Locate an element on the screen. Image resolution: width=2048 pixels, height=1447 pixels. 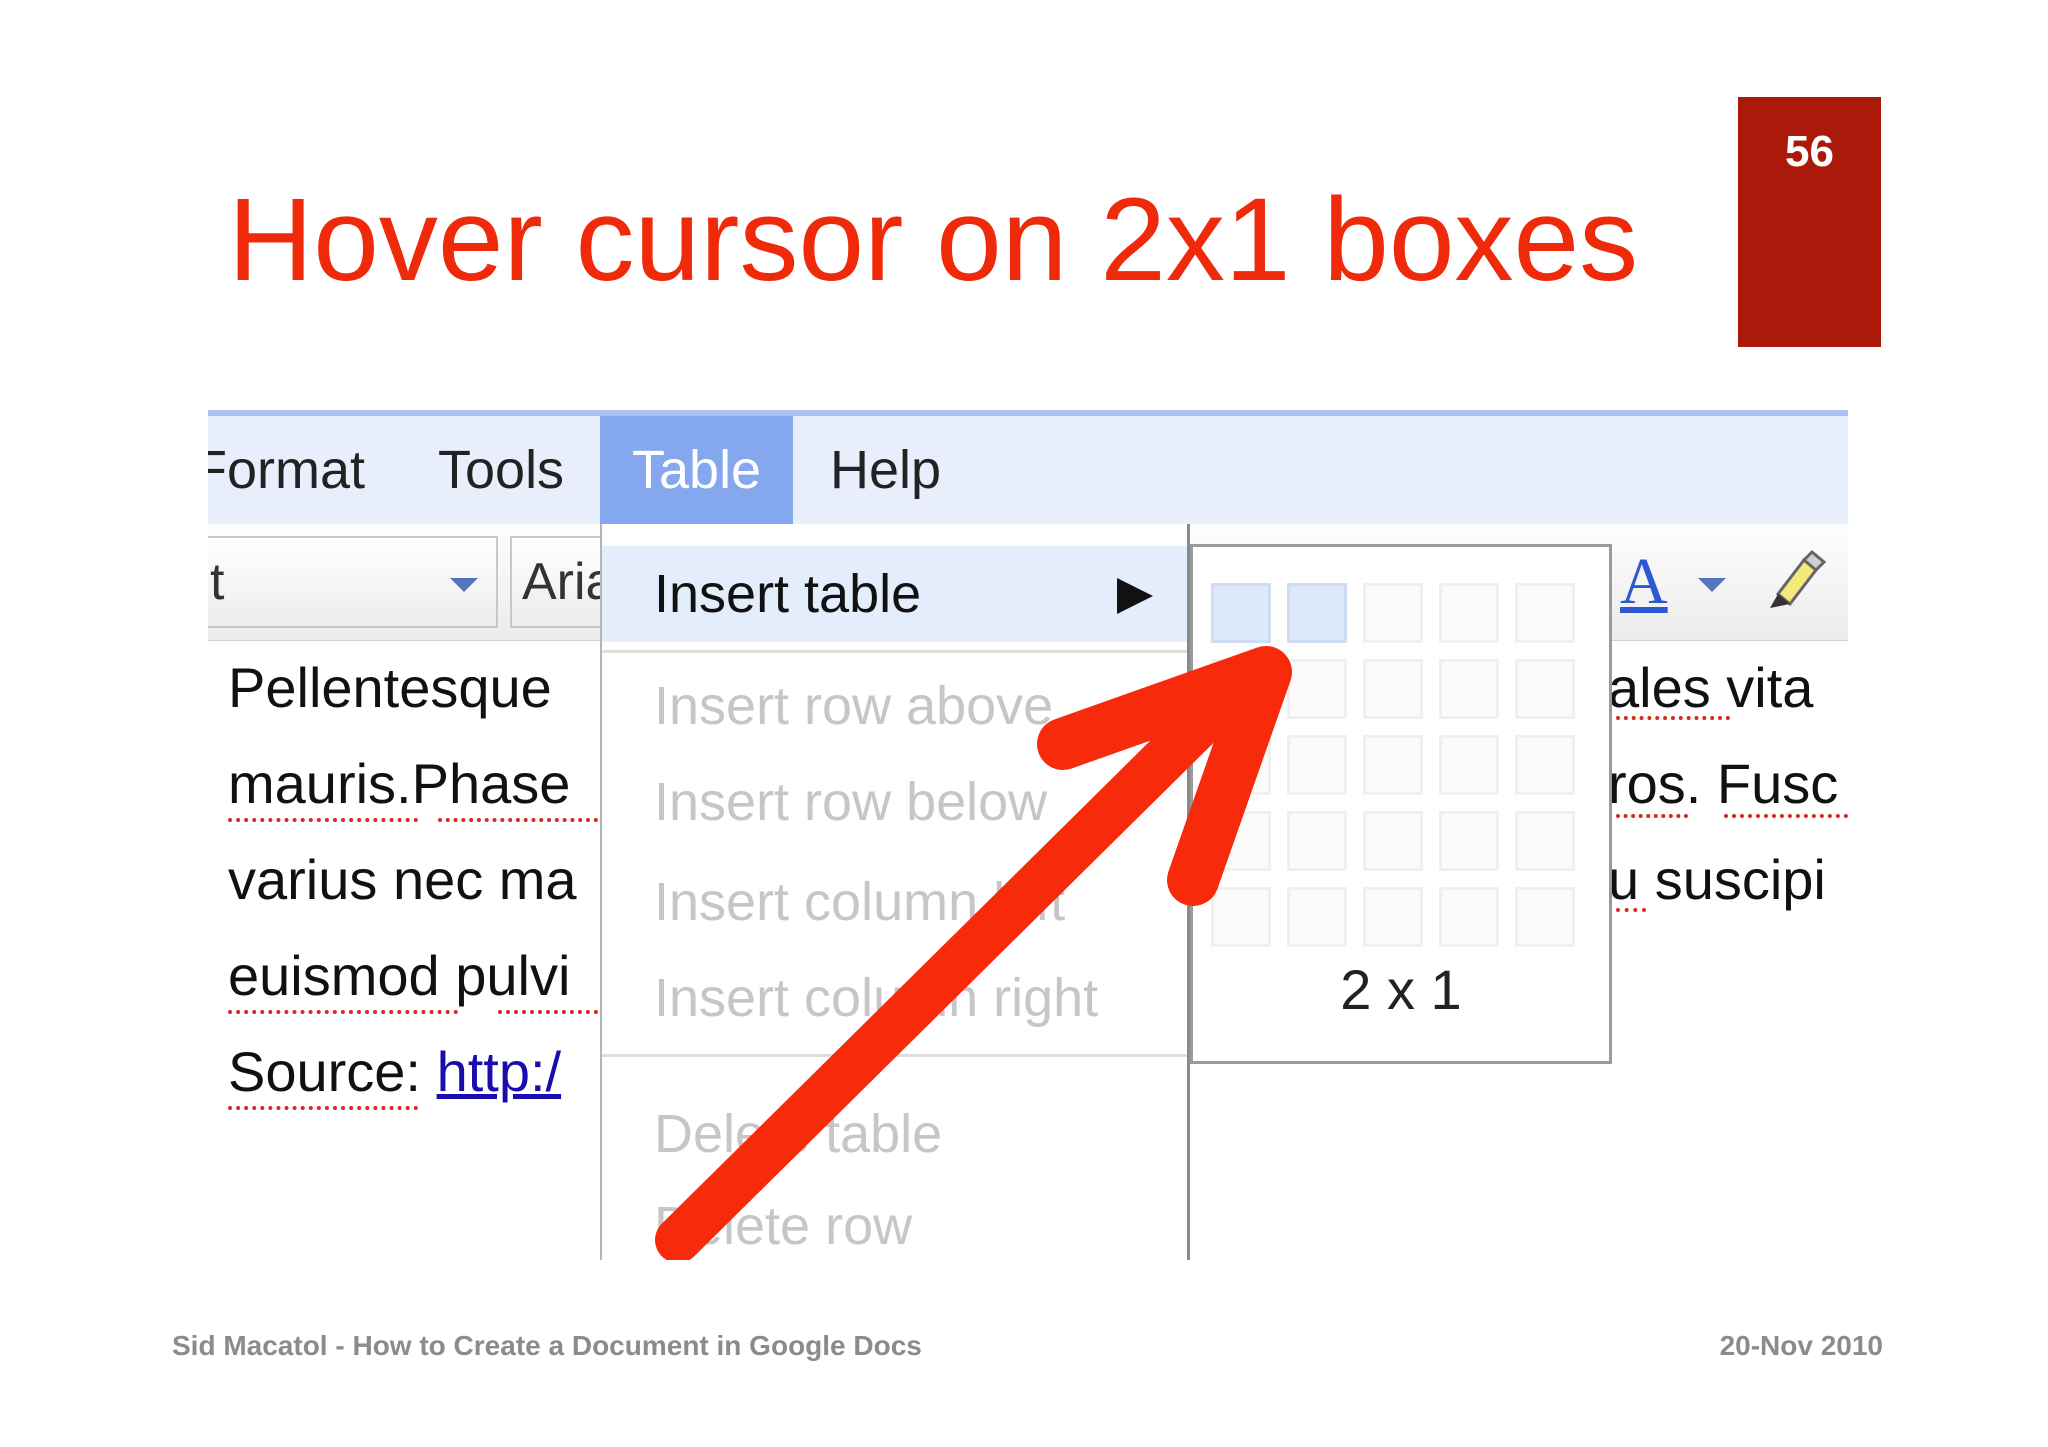
footer-right: 20-Nov 2010 is located at coordinates (1801, 1345).